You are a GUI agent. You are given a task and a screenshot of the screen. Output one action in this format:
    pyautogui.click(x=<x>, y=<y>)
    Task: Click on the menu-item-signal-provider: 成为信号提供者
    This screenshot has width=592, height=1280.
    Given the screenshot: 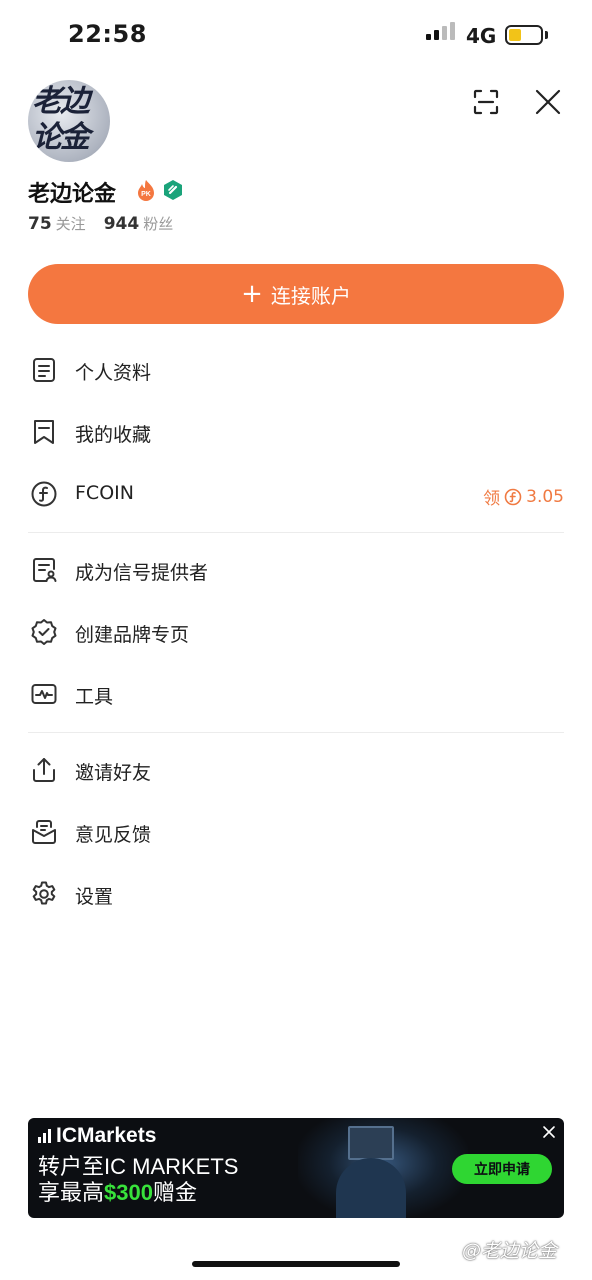 What is the action you would take?
    pyautogui.click(x=296, y=570)
    